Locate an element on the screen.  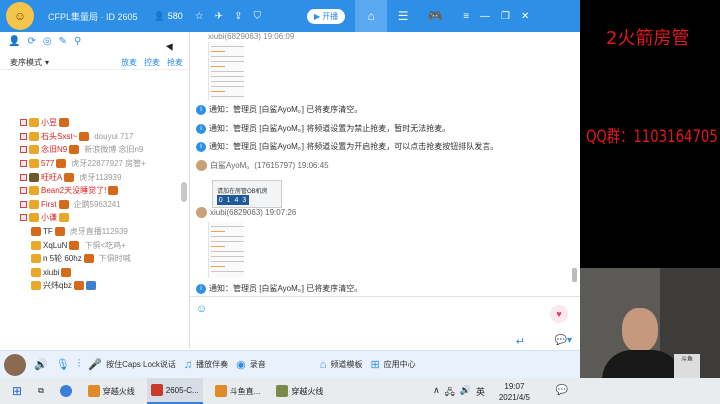
message-input: ☺ ♥ ↵ 💬▾ is located at coordinates (385, 323).